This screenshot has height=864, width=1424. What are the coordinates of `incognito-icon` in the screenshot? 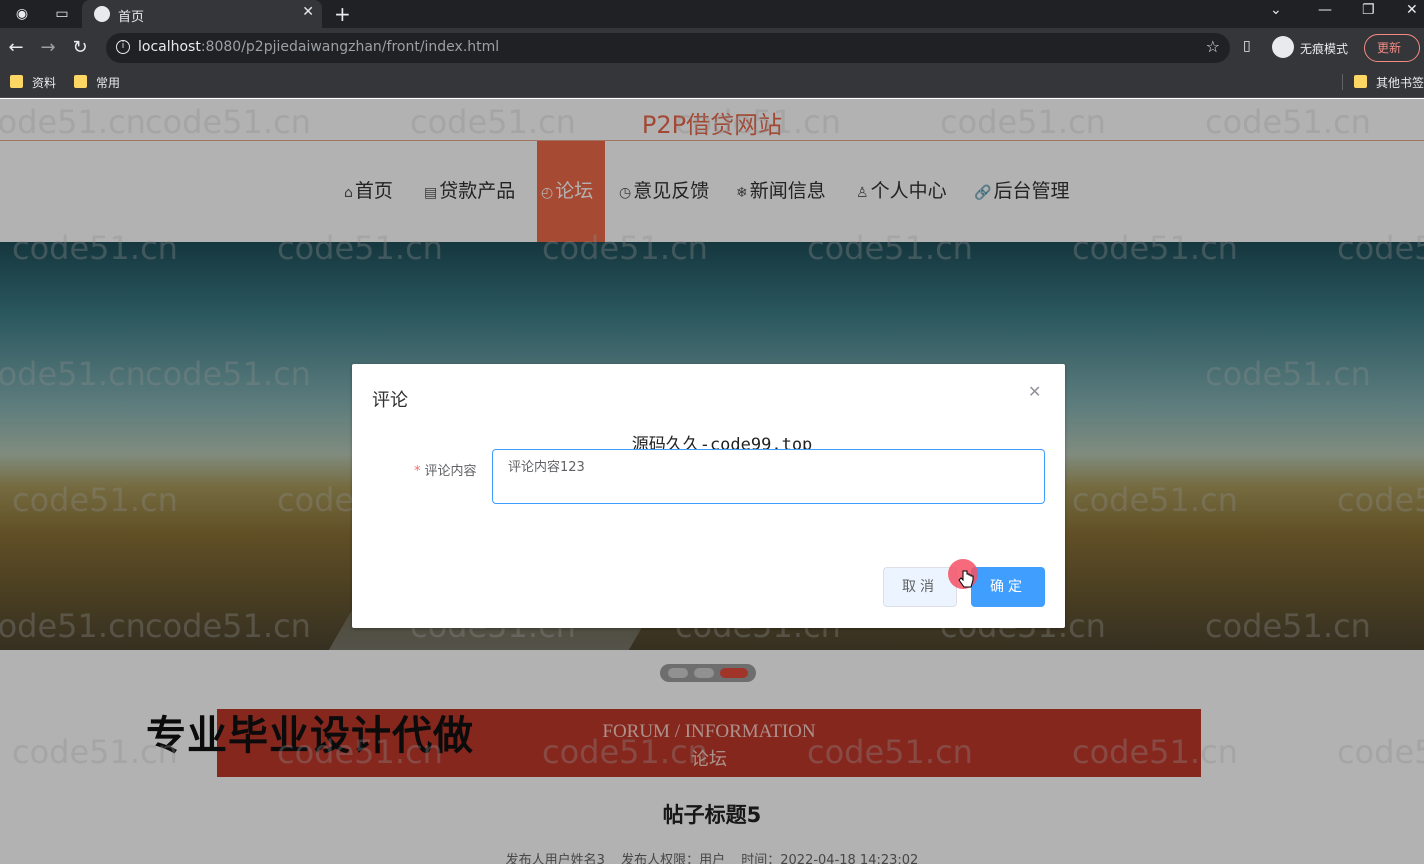 It's located at (1283, 47).